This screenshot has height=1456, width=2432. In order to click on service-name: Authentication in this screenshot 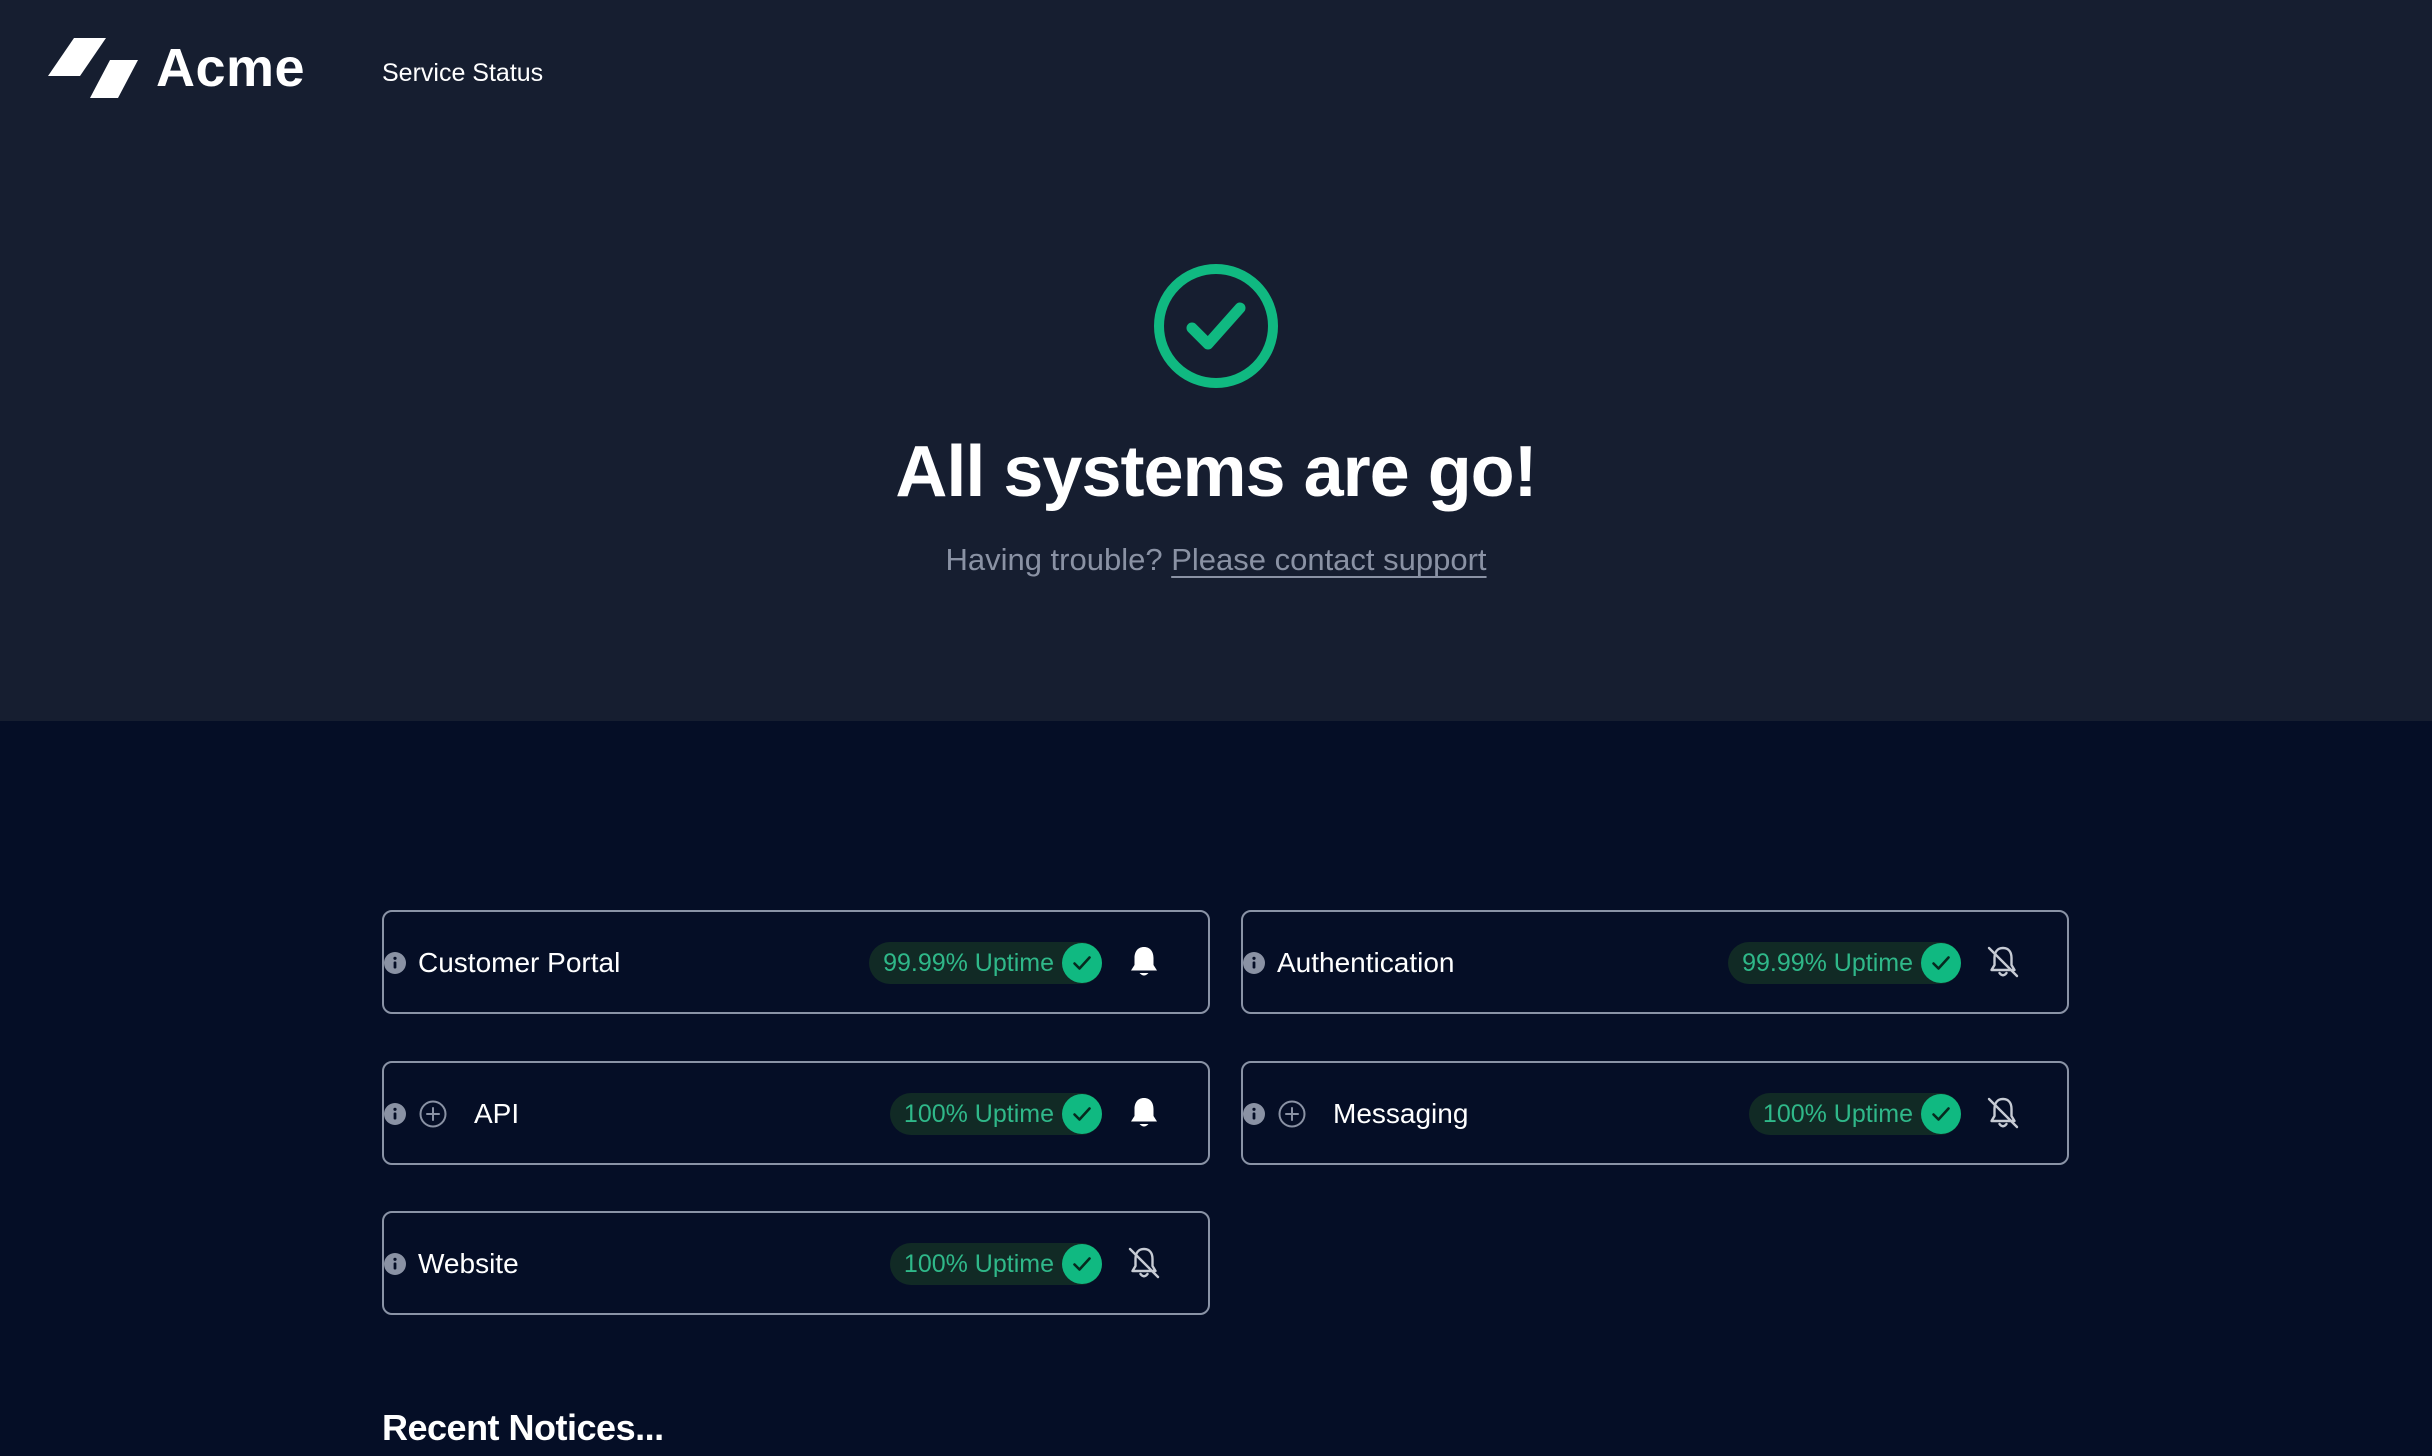, I will do `click(1366, 962)`.